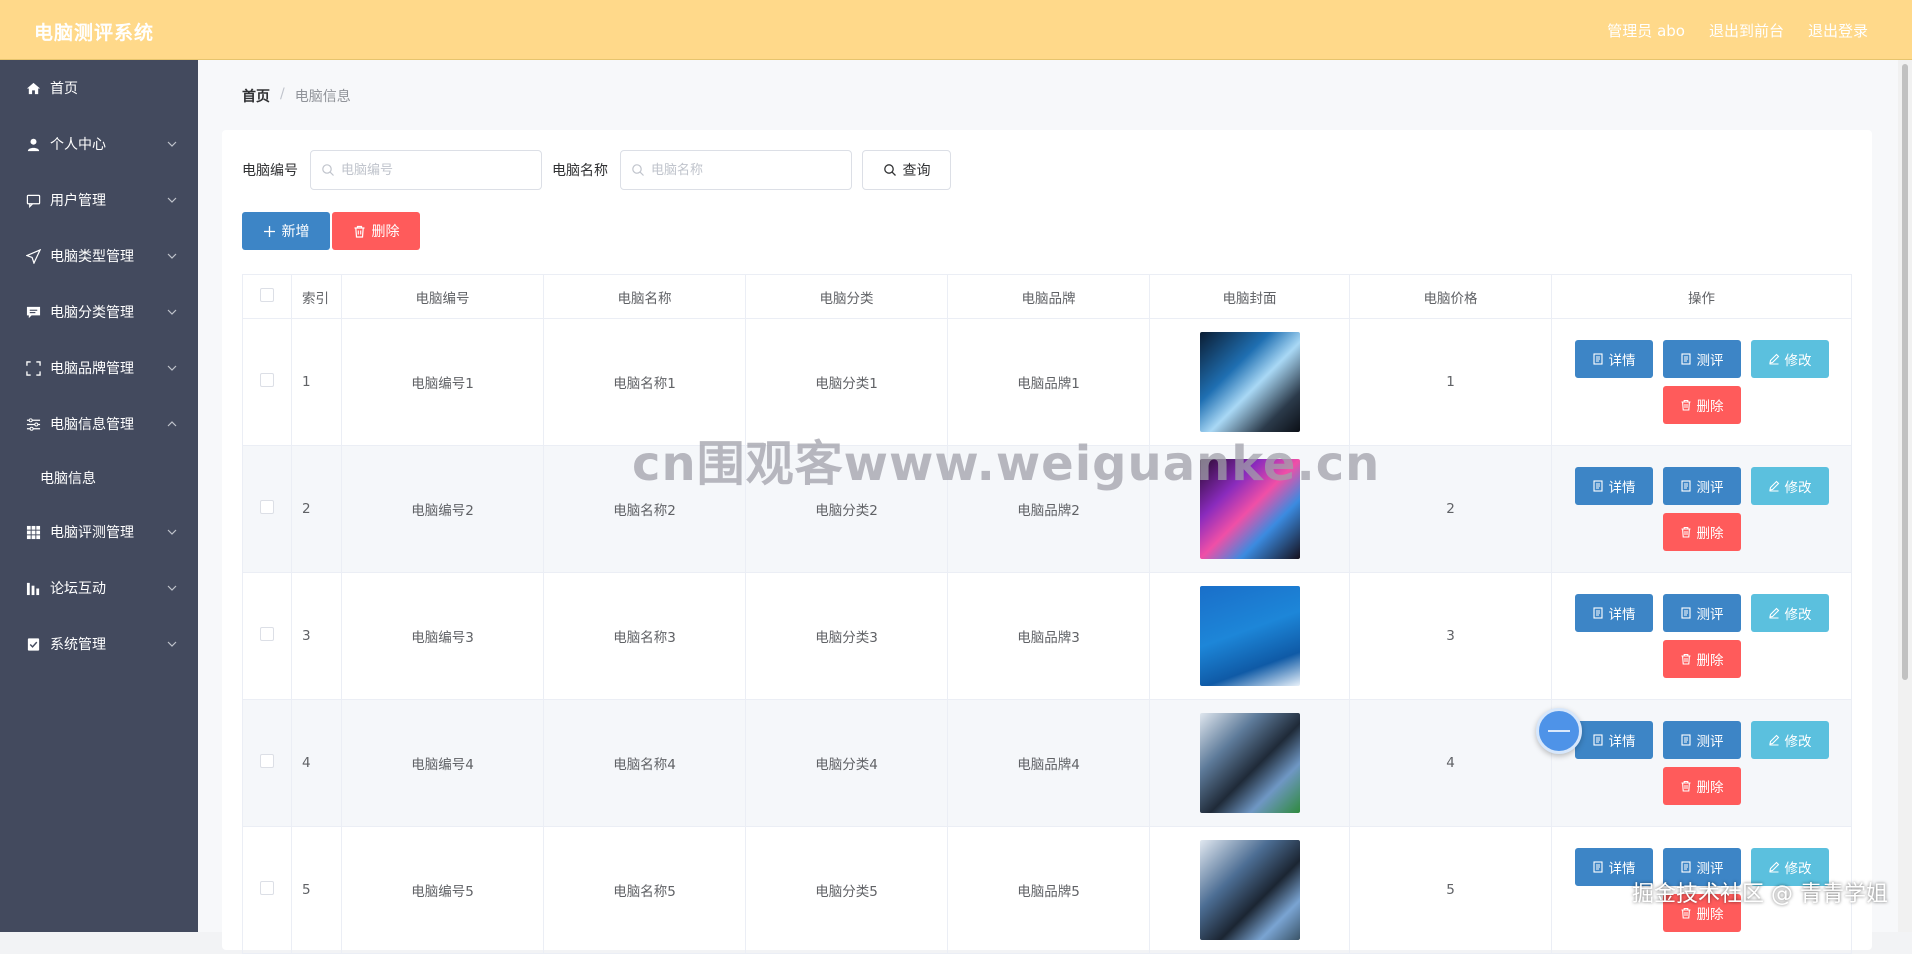 The height and width of the screenshot is (954, 1912). Describe the element at coordinates (33, 368) in the screenshot. I see `fullscreen-icon` at that location.